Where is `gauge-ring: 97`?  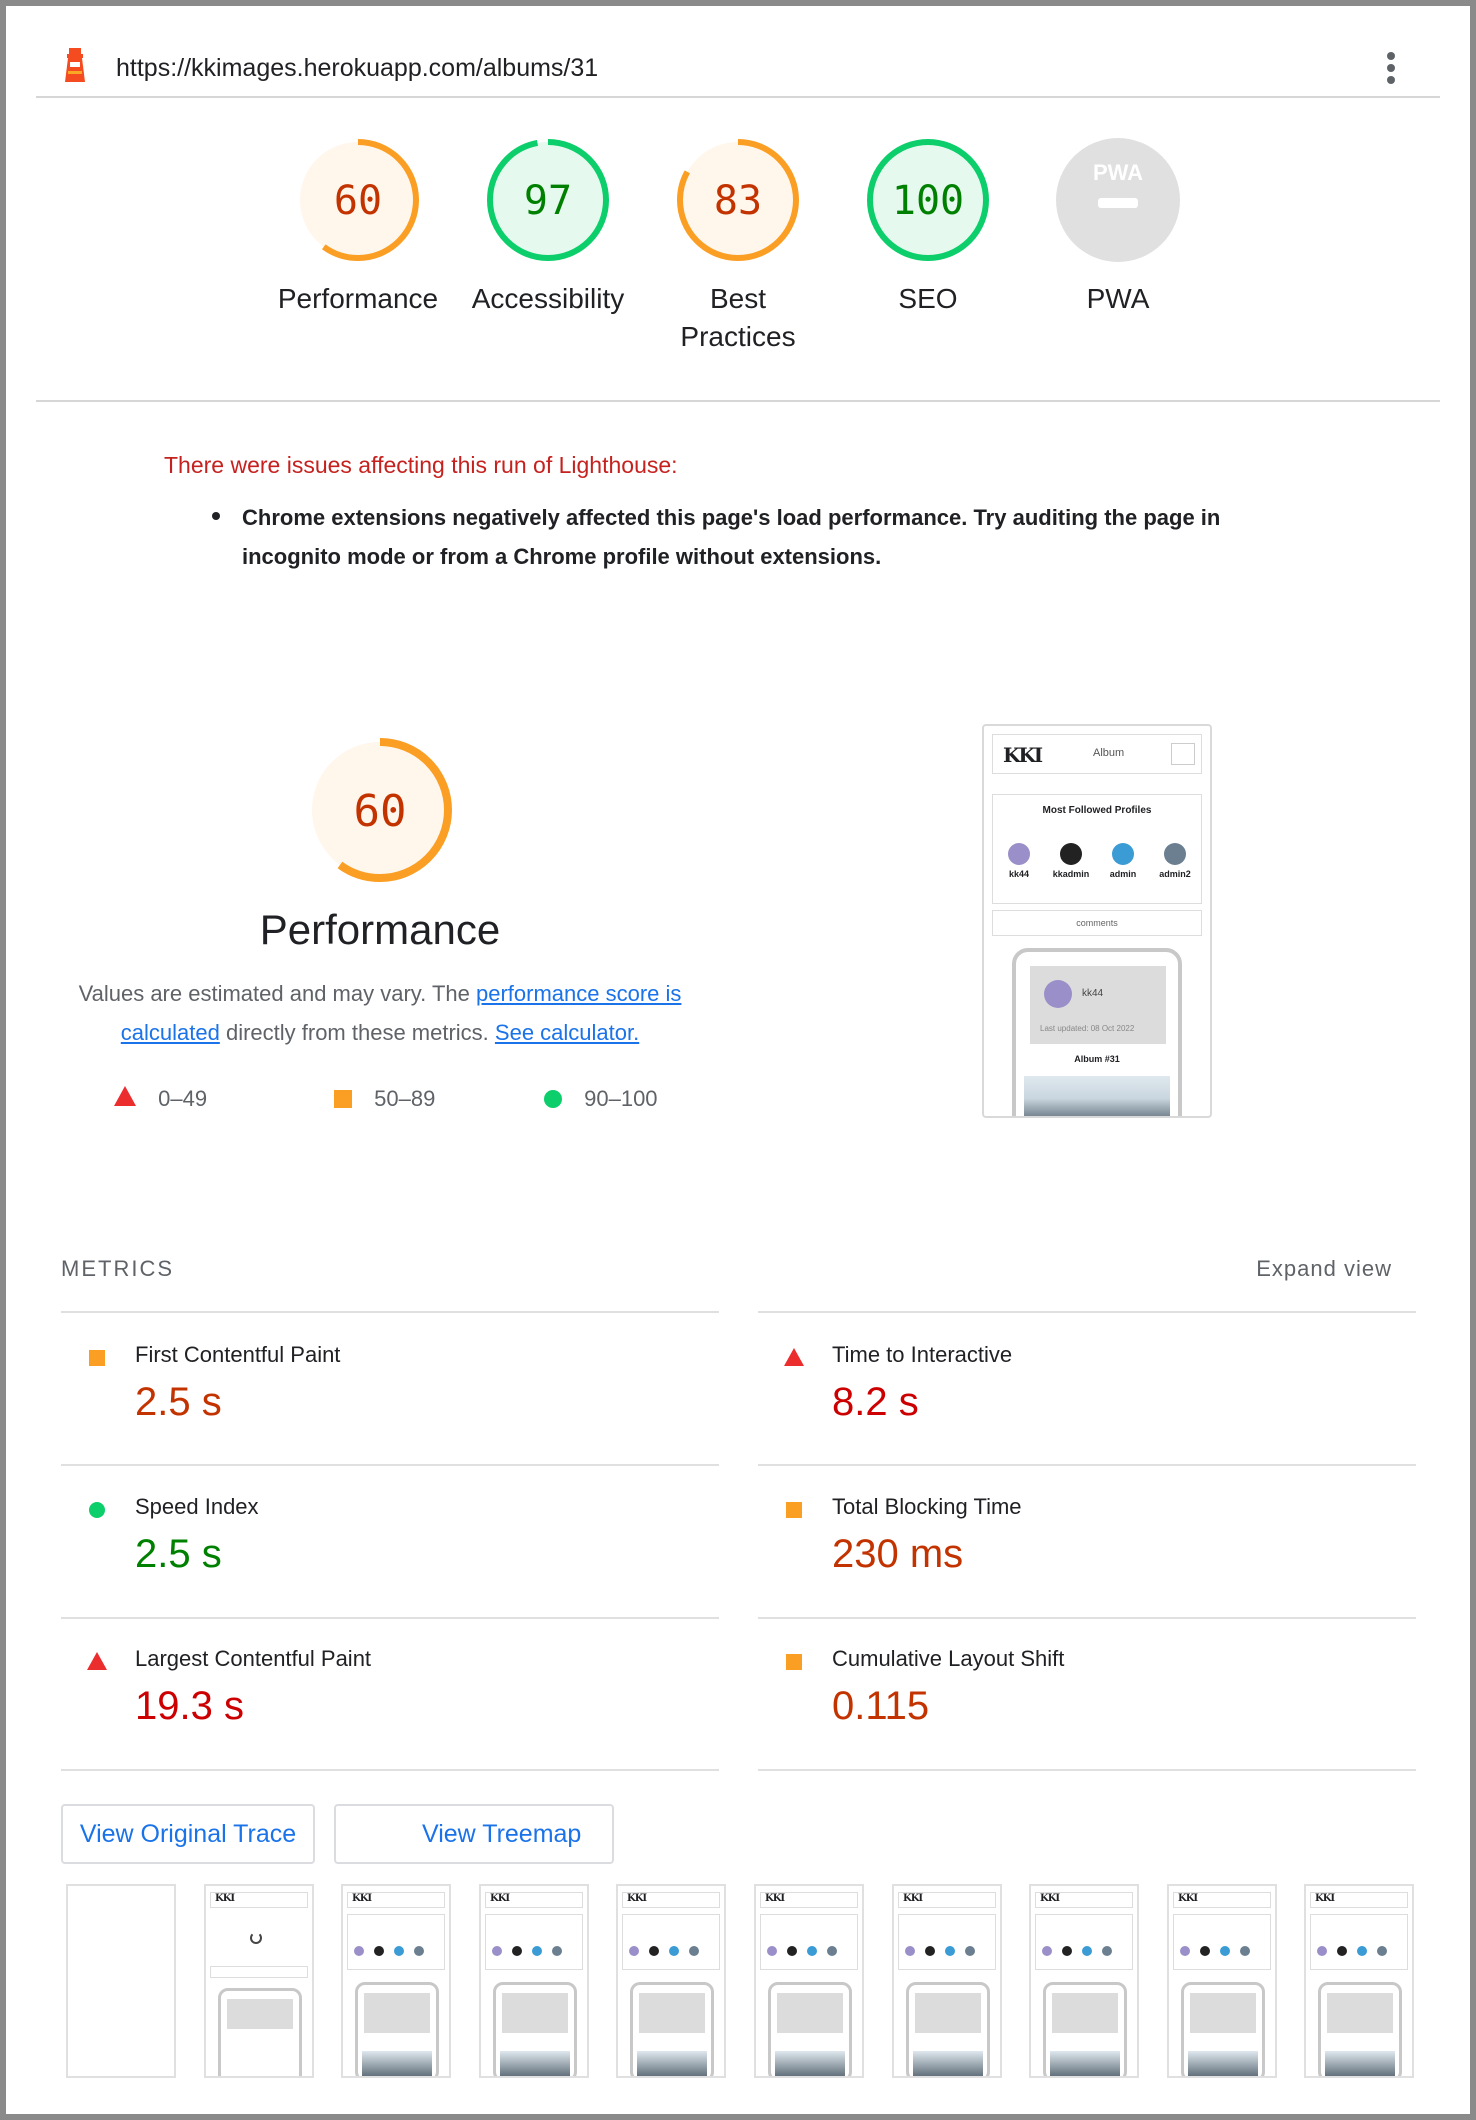
gauge-ring: 97 is located at coordinates (548, 200).